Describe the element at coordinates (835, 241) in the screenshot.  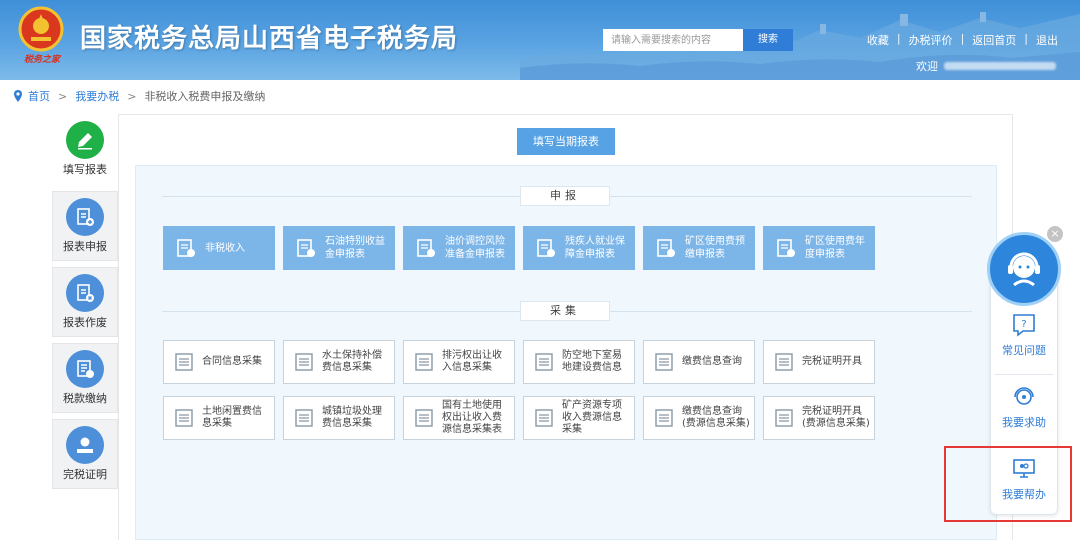
I see `label-line: 矿区使用费年` at that location.